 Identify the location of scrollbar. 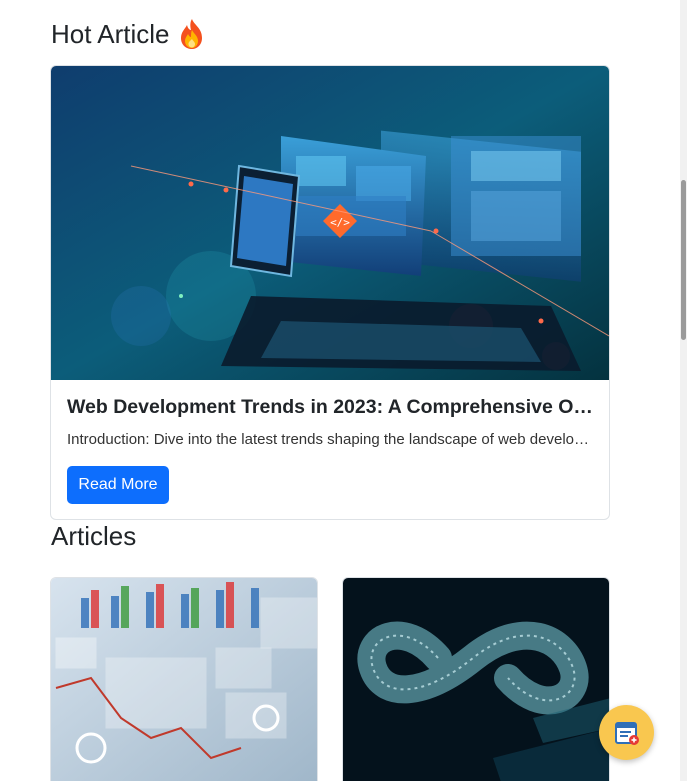
(683, 390).